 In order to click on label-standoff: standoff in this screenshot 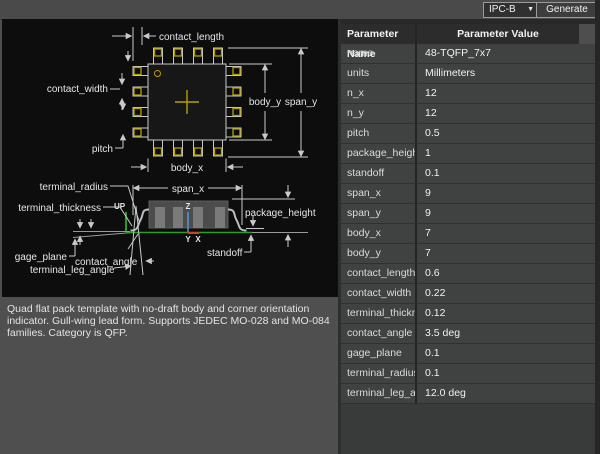, I will do `click(225, 253)`.